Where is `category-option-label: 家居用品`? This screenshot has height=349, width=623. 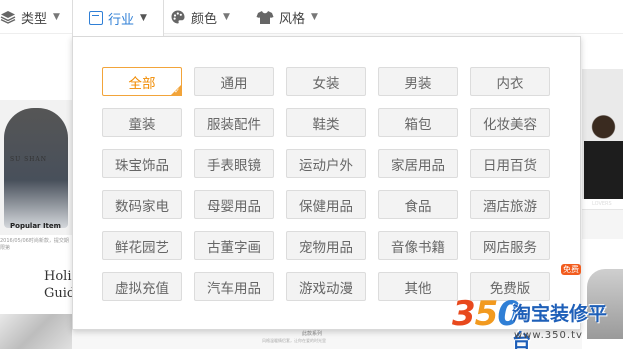
category-option-label: 家居用品 is located at coordinates (418, 165).